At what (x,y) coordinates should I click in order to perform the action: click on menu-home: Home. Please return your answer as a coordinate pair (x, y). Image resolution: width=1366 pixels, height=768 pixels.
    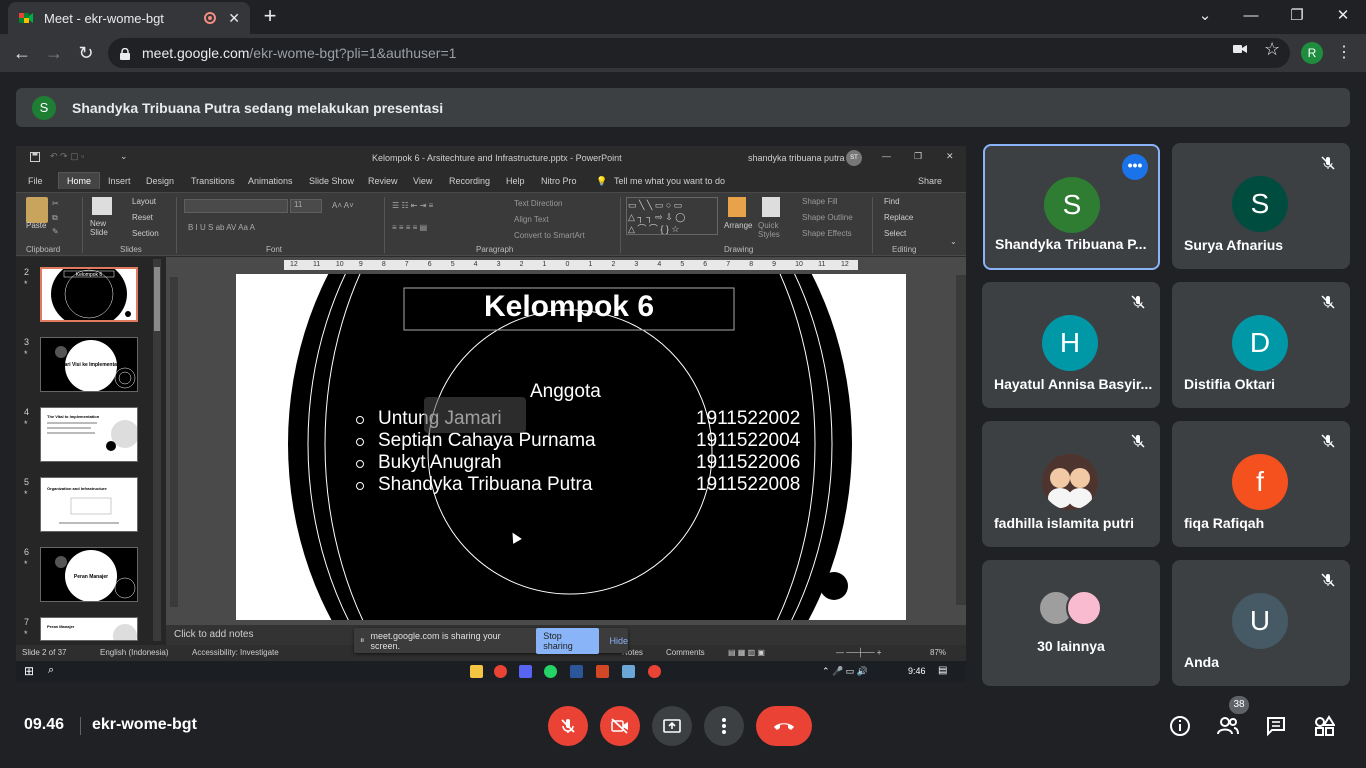
    Looking at the image, I should click on (79, 180).